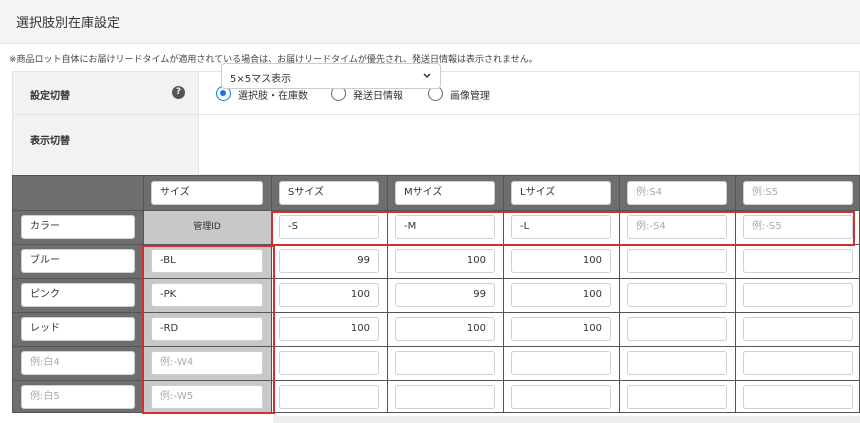 The image size is (860, 423). What do you see at coordinates (561, 227) in the screenshot?
I see `size-id-input: -L` at bounding box center [561, 227].